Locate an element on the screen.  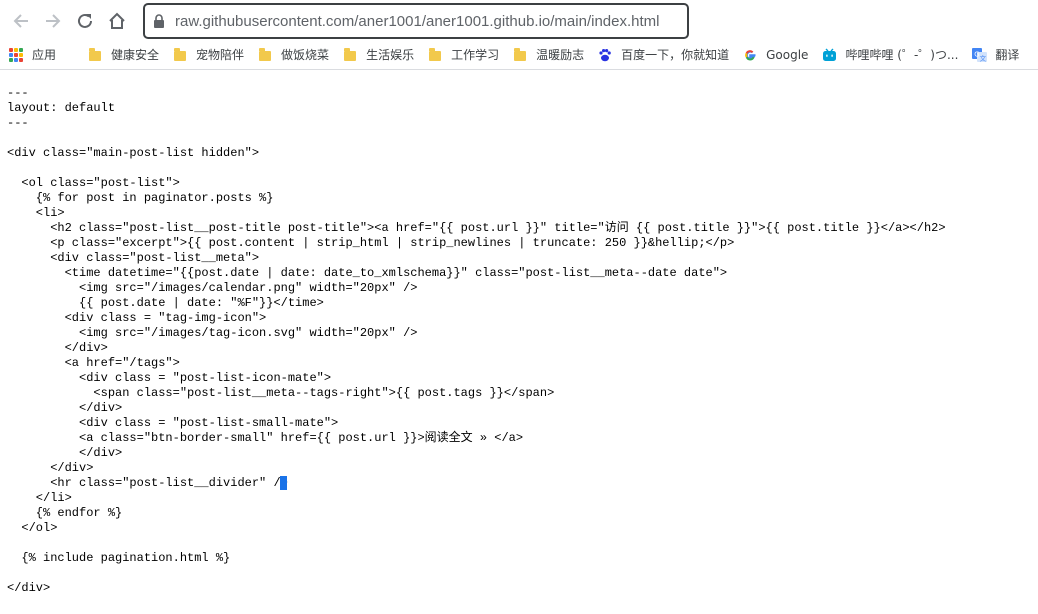
bookmark-folder-pets: 宠物陪伴 is located at coordinates (206, 55).